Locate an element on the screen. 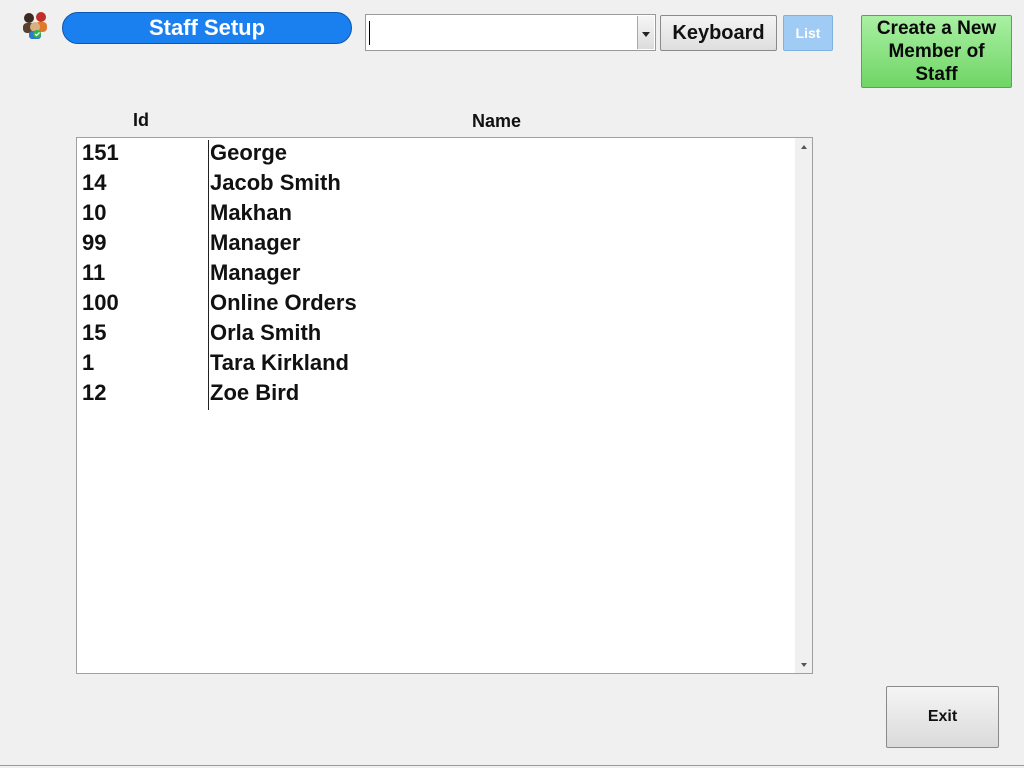  table-row: 11 Manager is located at coordinates (436, 273).